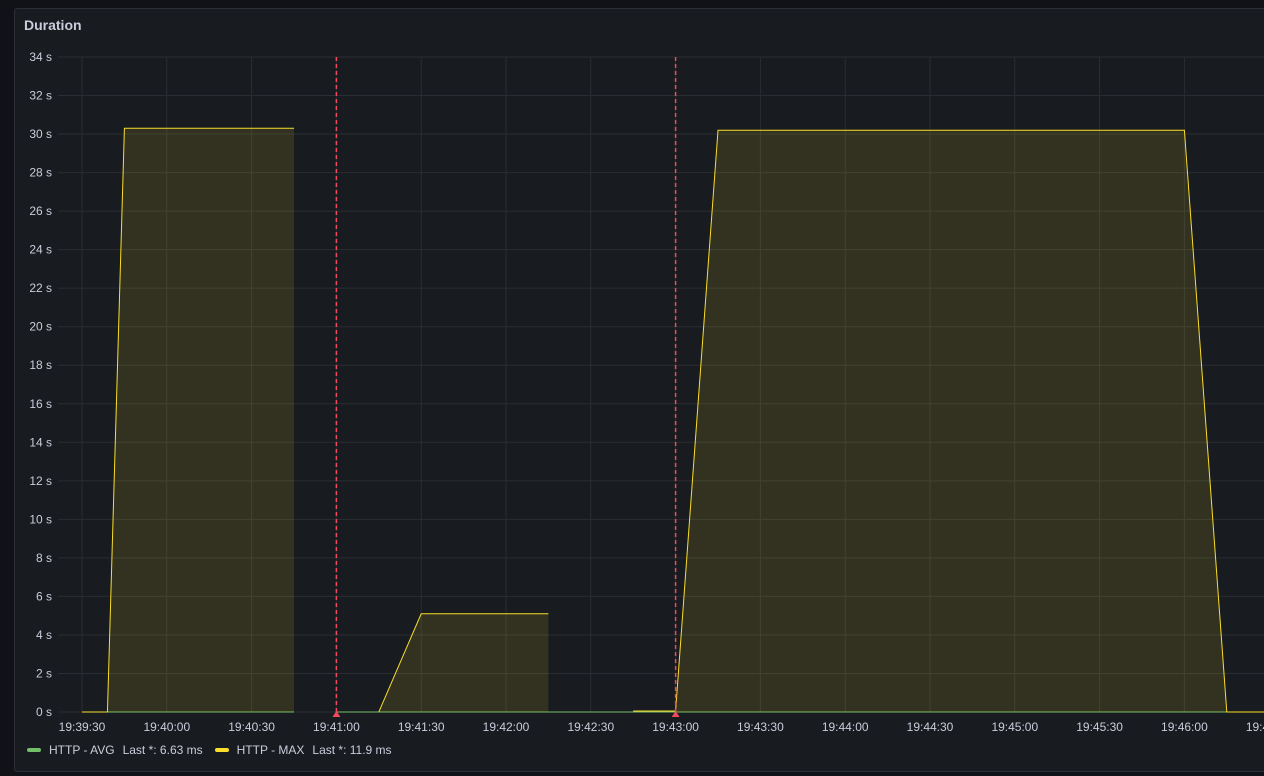  Describe the element at coordinates (40, 404) in the screenshot. I see `y-tick-label: 16 s` at that location.